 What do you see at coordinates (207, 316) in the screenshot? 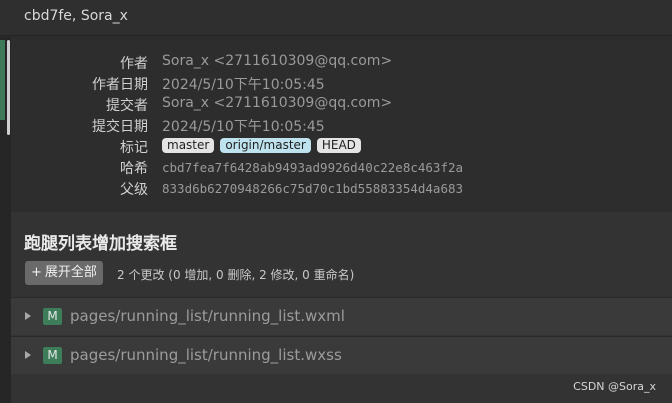
I see `file-path: pages/running_list/running_list.wxml` at bounding box center [207, 316].